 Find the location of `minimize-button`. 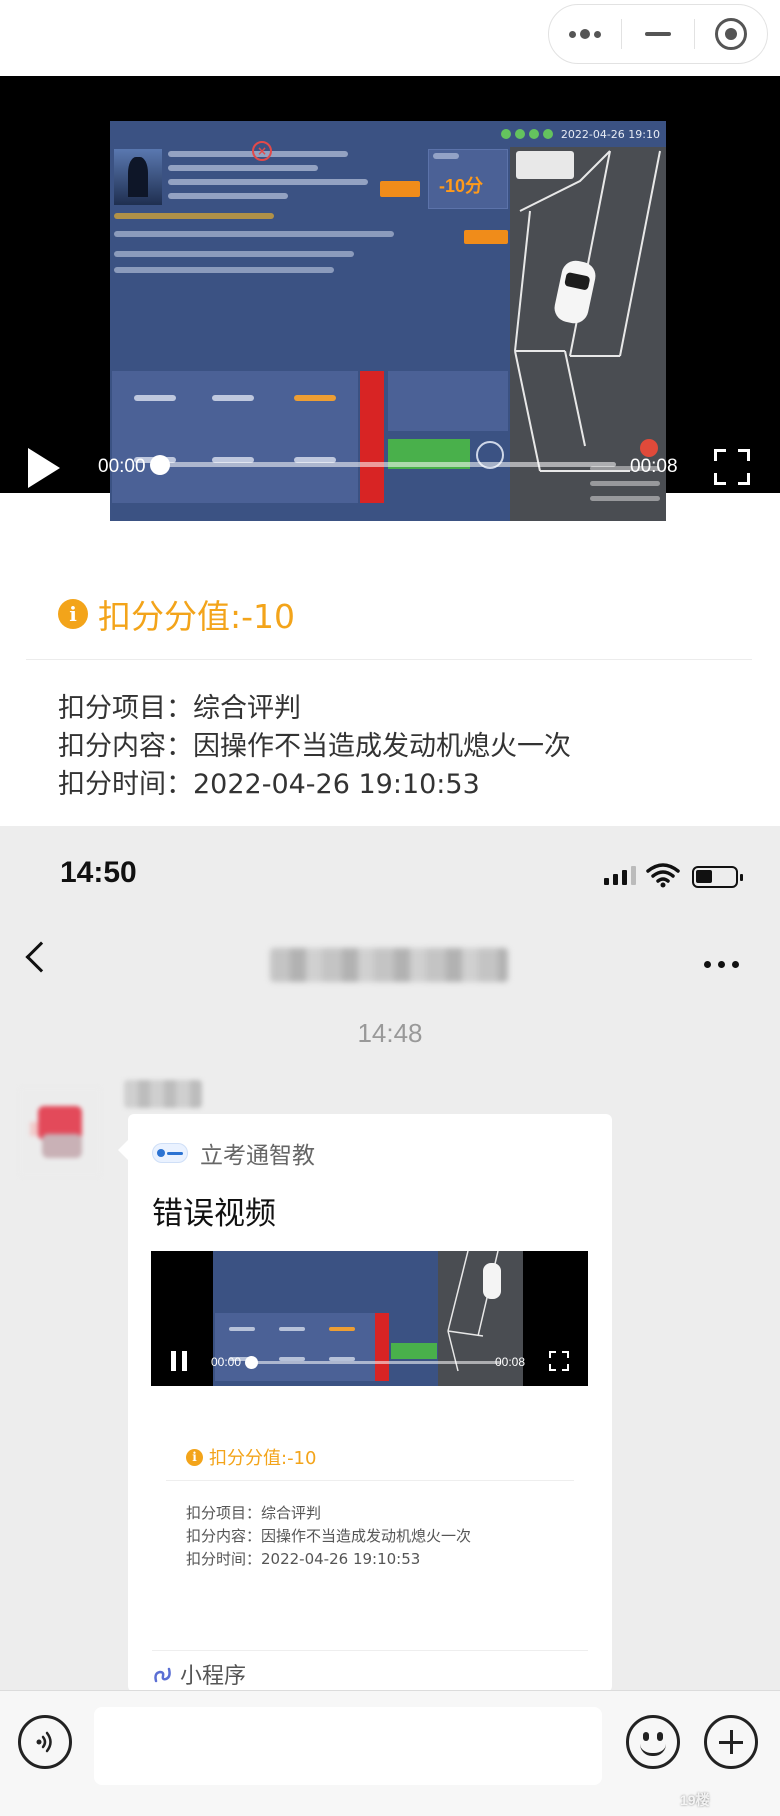

minimize-button is located at coordinates (658, 34).